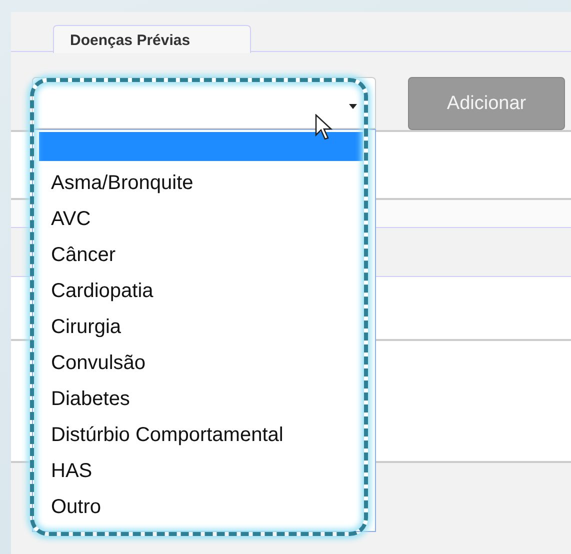 This screenshot has height=554, width=571. Describe the element at coordinates (201, 435) in the screenshot. I see `dropdown-option: Distúrbio Comportamental` at that location.